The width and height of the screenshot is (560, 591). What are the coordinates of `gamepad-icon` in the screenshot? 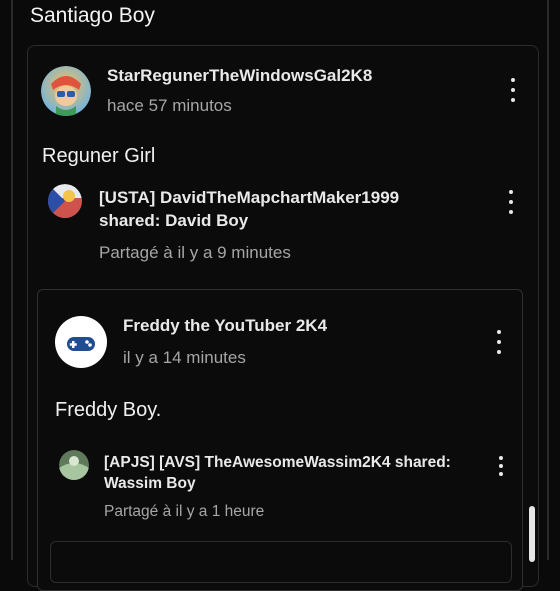 It's located at (81, 344).